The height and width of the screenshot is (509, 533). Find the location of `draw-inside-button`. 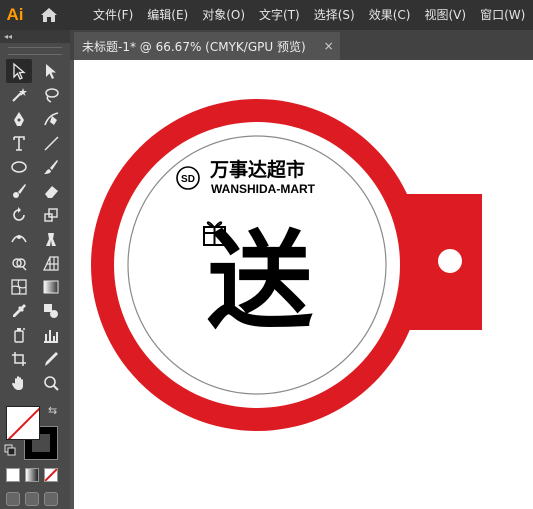

draw-inside-button is located at coordinates (51, 499).